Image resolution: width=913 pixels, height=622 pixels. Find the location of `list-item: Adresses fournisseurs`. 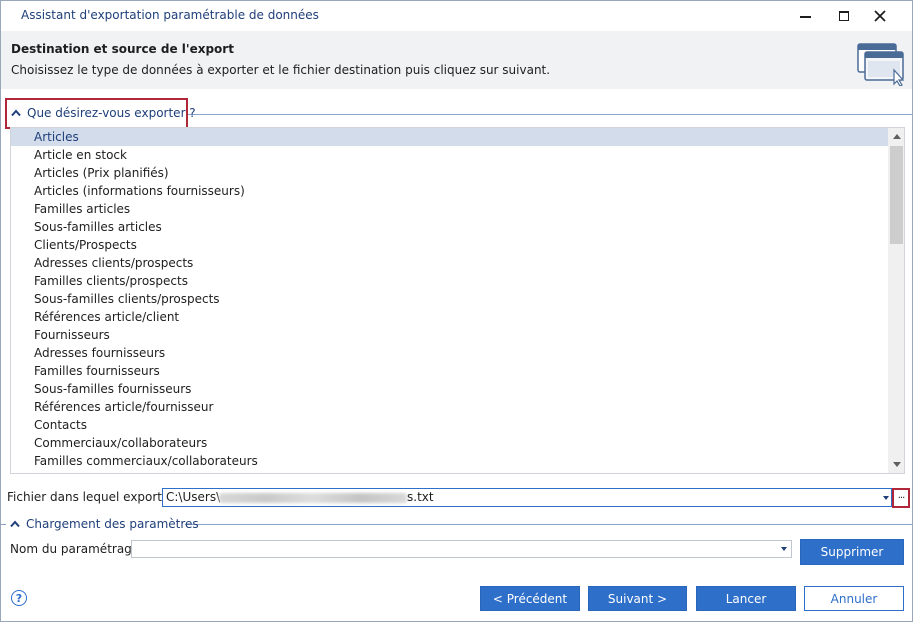

list-item: Adresses fournisseurs is located at coordinates (449, 353).